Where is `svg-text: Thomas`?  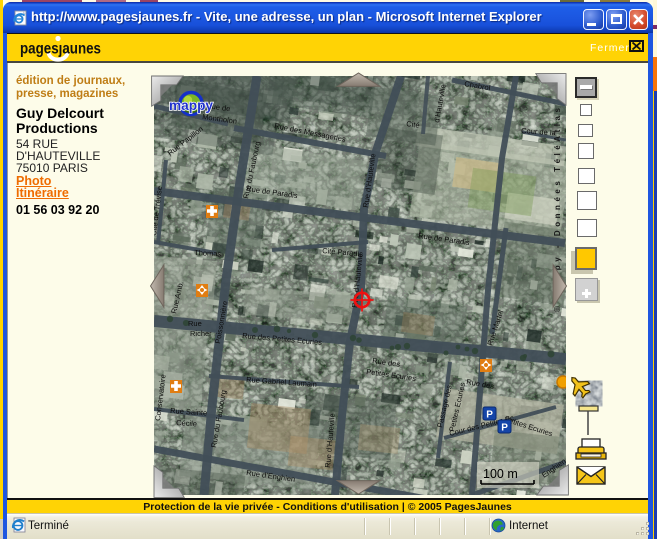
svg-text: Thomas is located at coordinates (208, 253).